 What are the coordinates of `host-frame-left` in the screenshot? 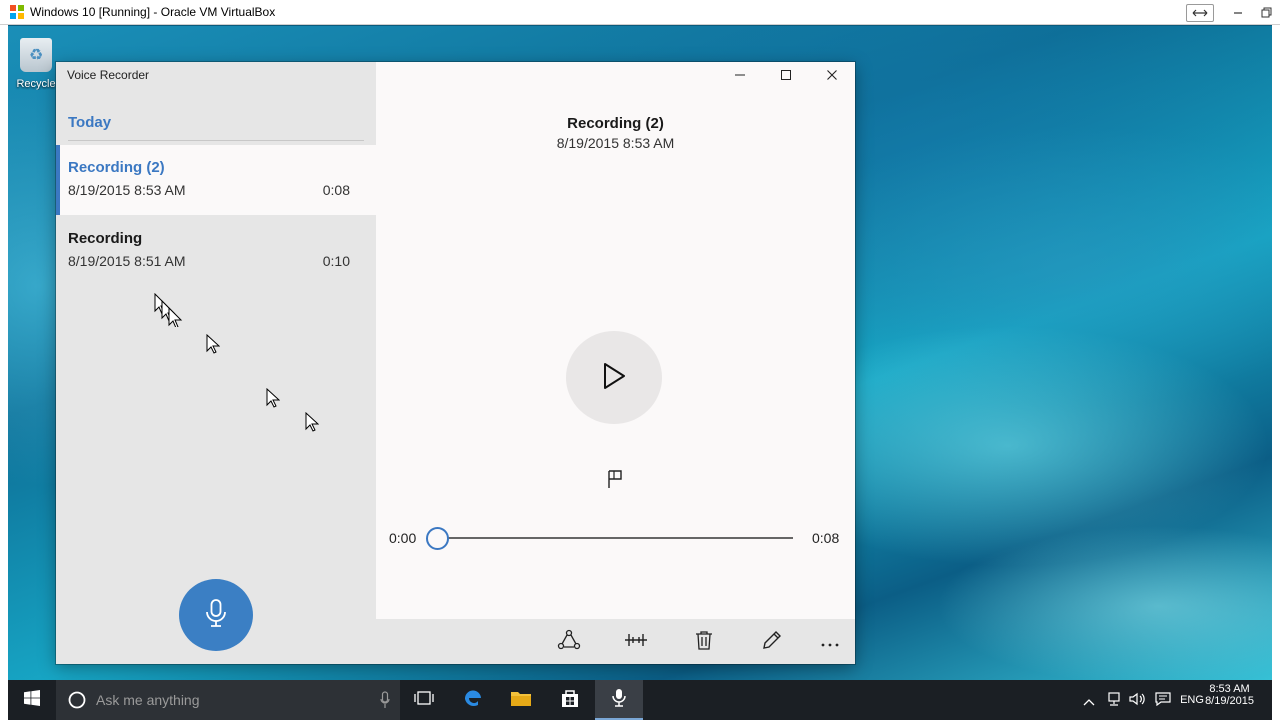 It's located at (4, 372).